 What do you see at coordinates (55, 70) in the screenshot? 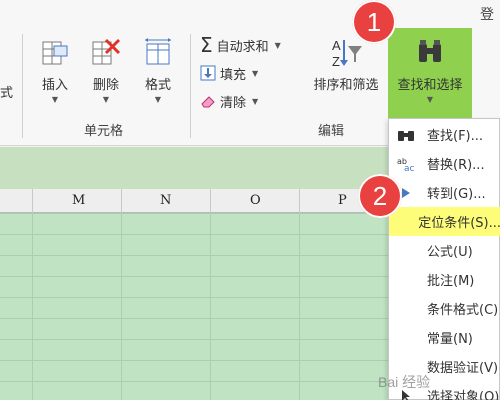
I see `insert-button: 插入 ▼` at bounding box center [55, 70].